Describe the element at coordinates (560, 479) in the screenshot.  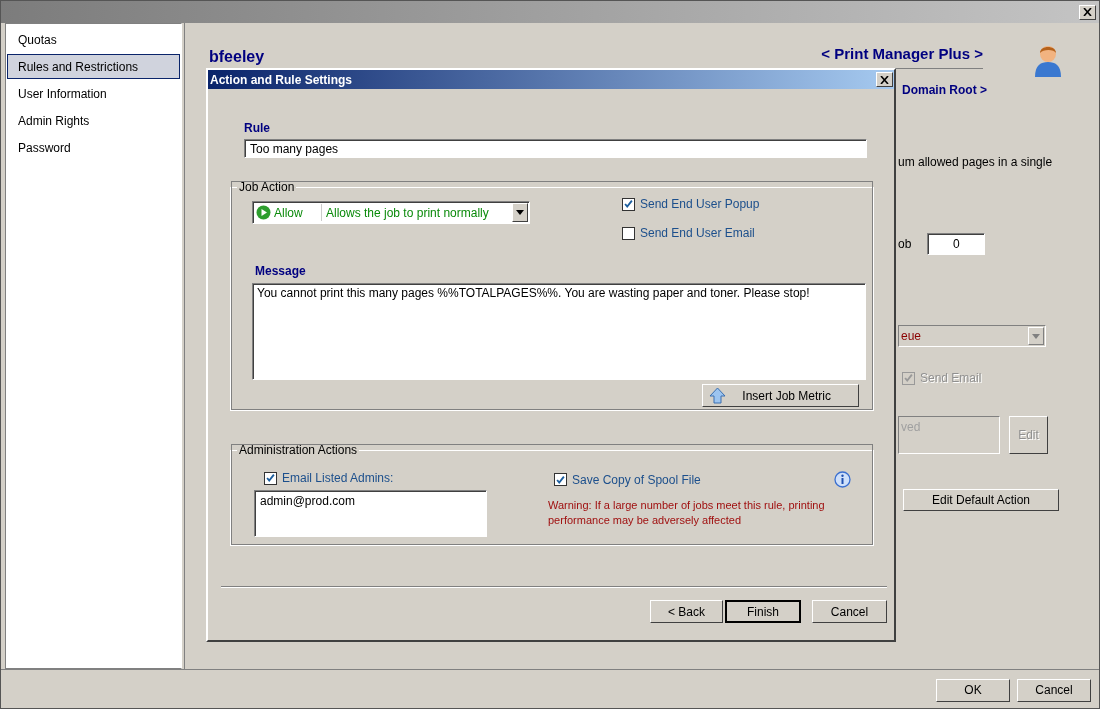
I see `save-spool-checkbox` at that location.